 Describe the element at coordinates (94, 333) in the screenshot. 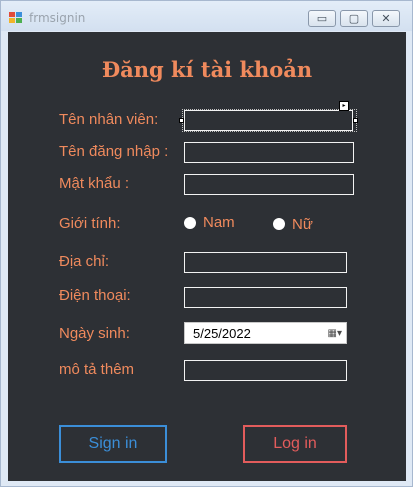

I see `birthday-label: Ngày sinh:` at that location.